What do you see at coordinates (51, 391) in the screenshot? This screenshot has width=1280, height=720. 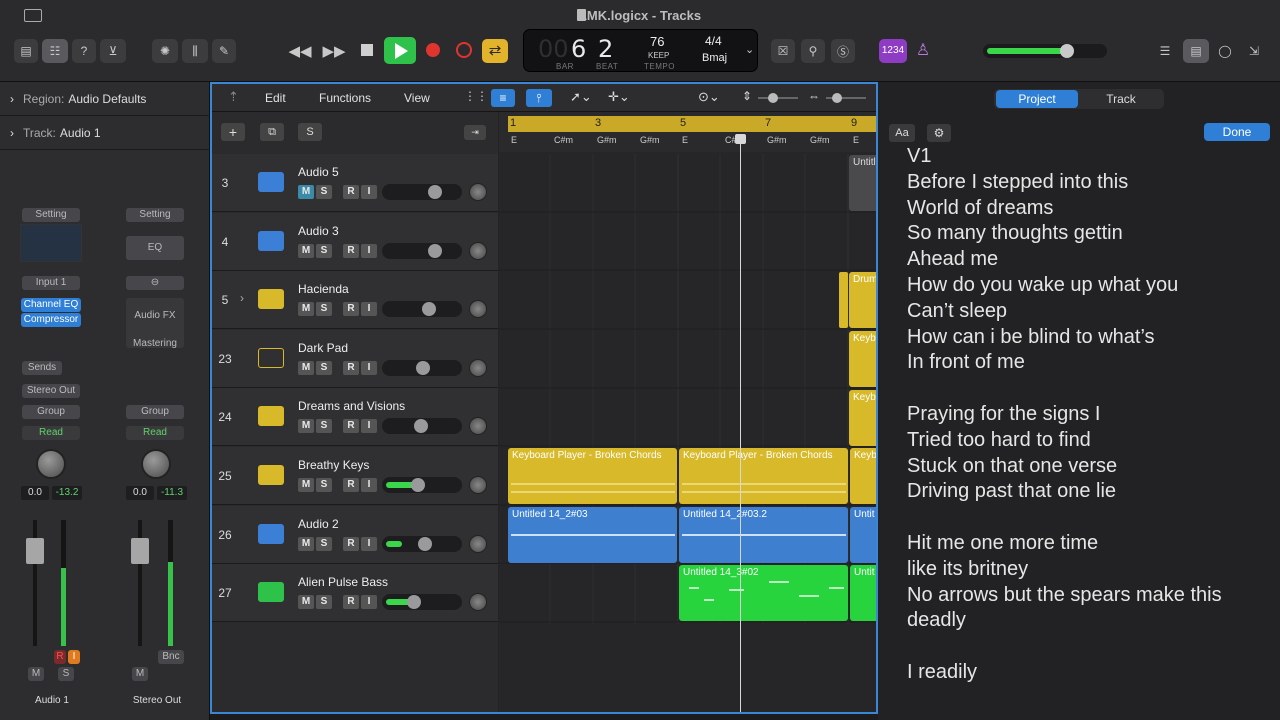 I see `strip1-output-button: Stereo Out` at bounding box center [51, 391].